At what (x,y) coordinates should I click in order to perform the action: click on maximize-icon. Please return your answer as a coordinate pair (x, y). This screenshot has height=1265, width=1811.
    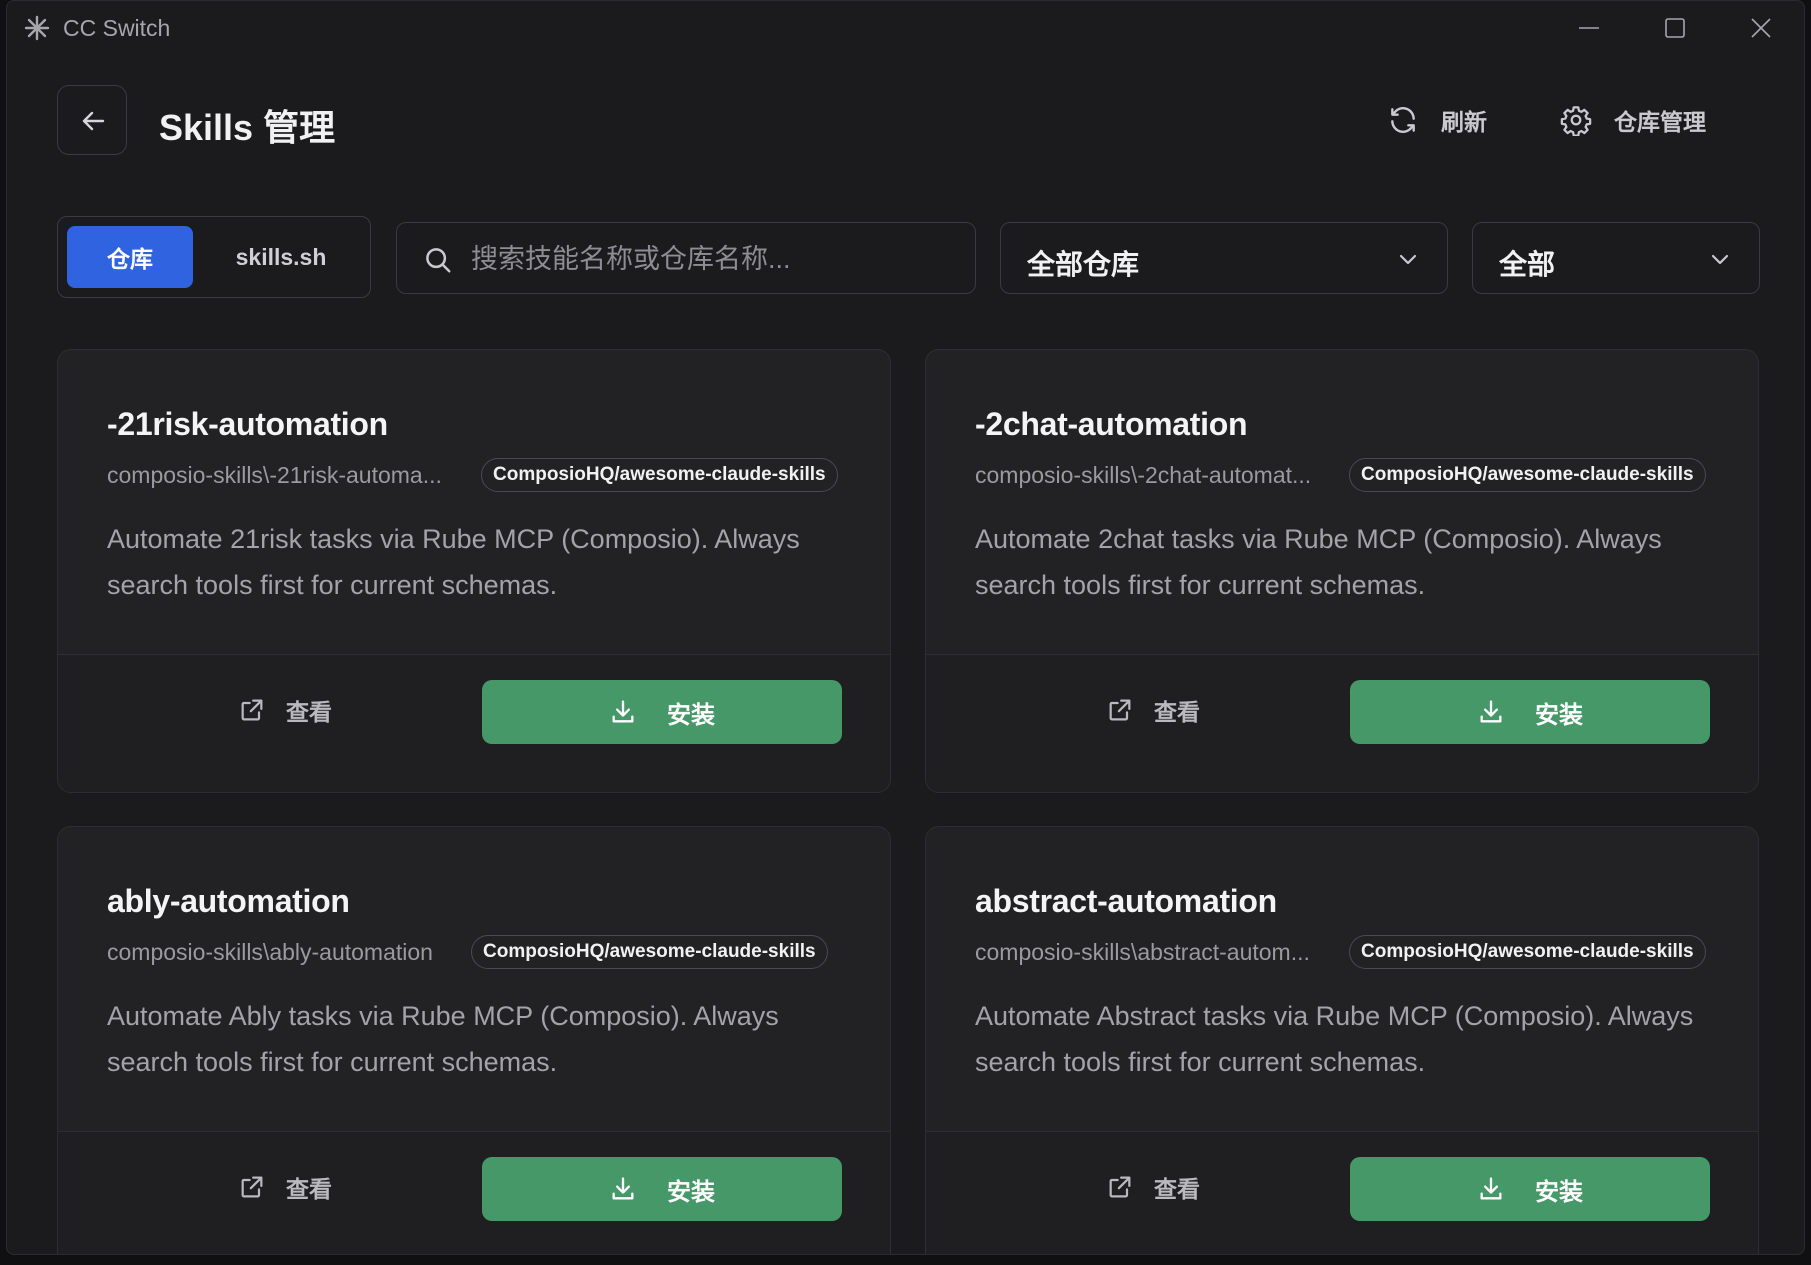
    Looking at the image, I should click on (1675, 28).